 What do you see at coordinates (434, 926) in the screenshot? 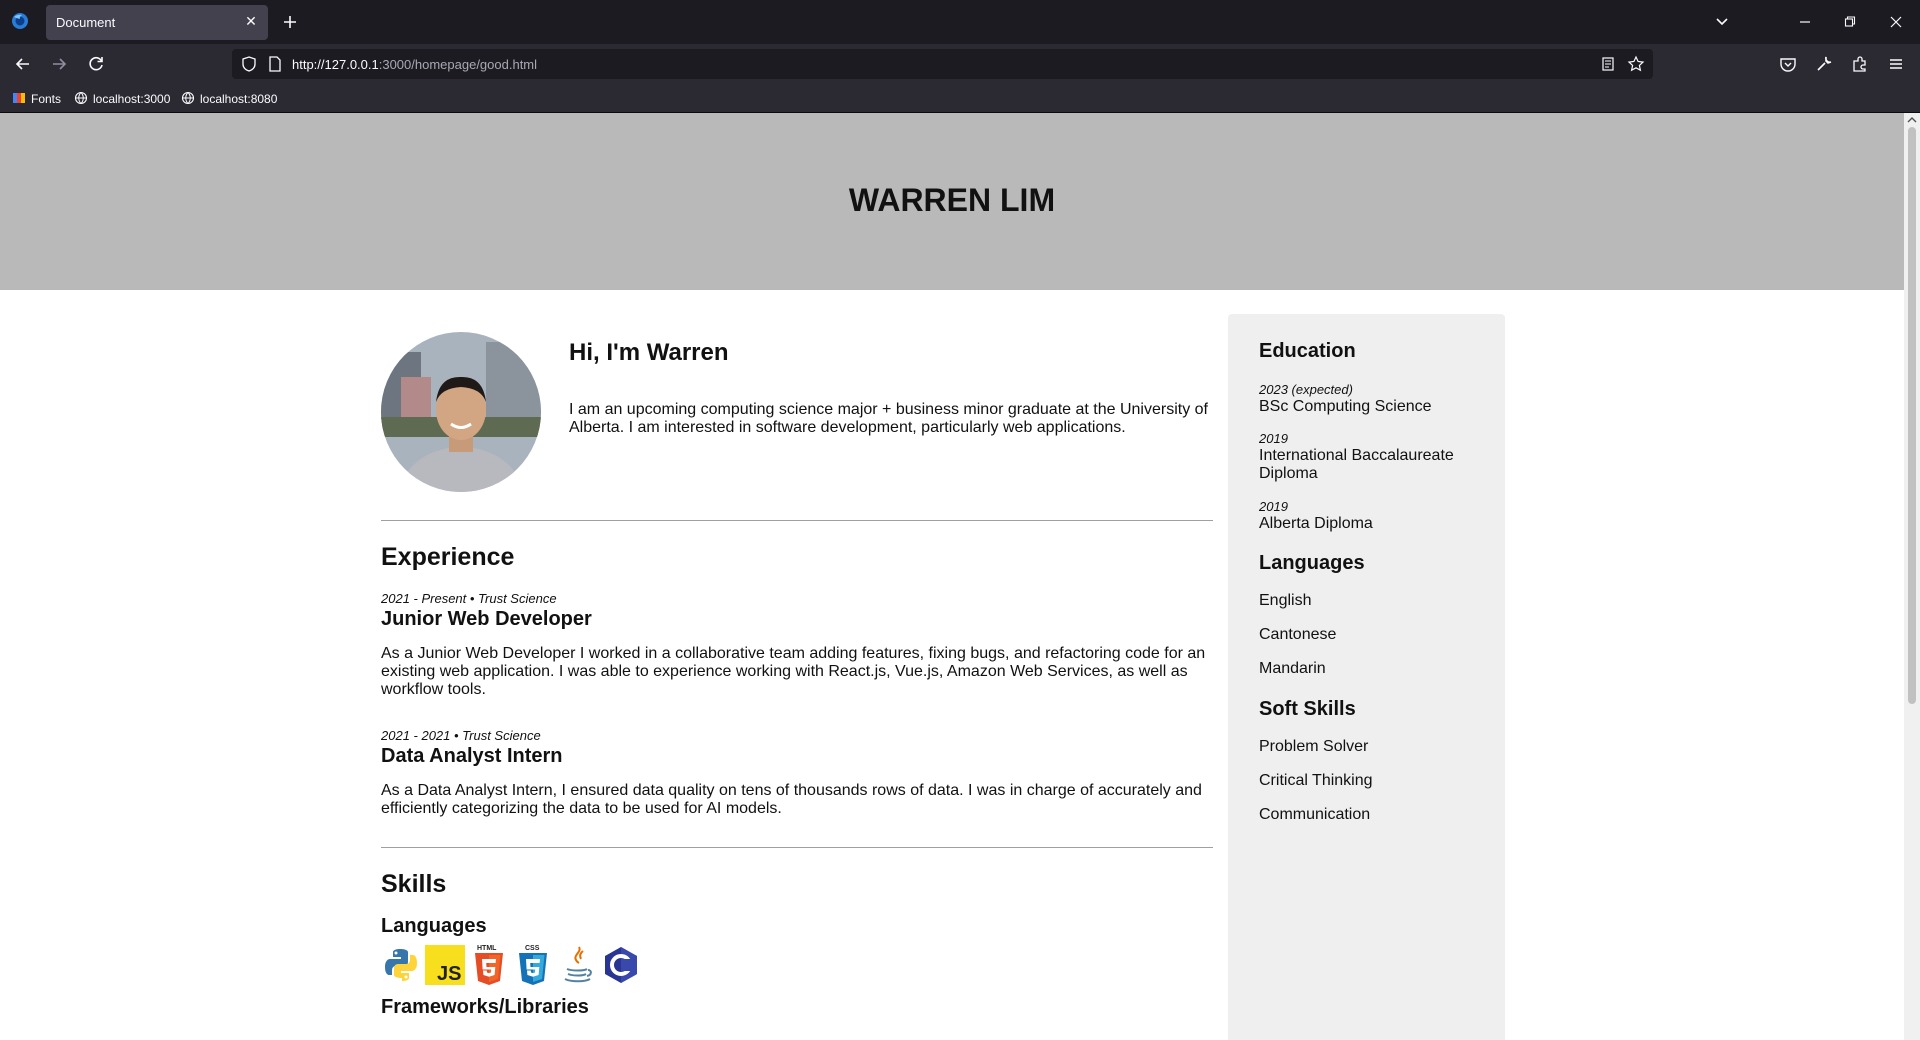
I see `skills-languages-title: Languages` at bounding box center [434, 926].